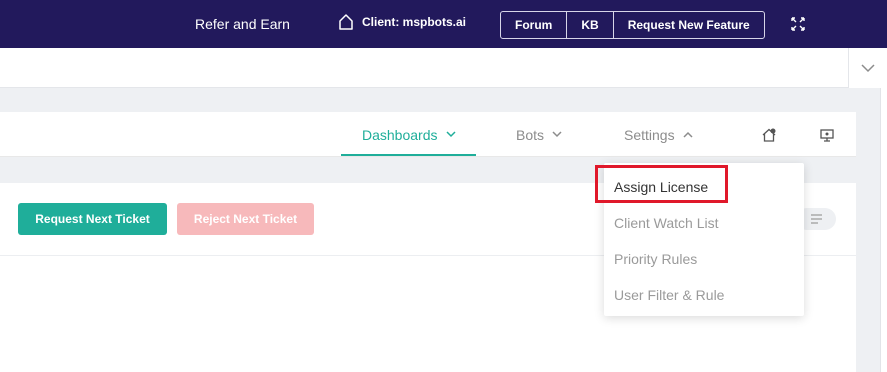  What do you see at coordinates (689, 25) in the screenshot?
I see `request-new-feature-button: Request New Feature` at bounding box center [689, 25].